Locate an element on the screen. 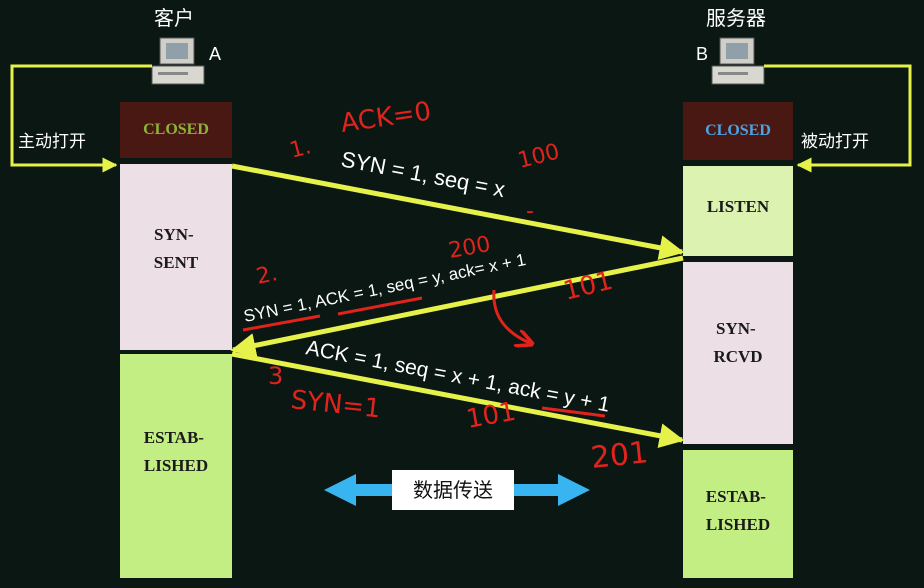 This screenshot has height=588, width=924. client-letter: A is located at coordinates (215, 54).